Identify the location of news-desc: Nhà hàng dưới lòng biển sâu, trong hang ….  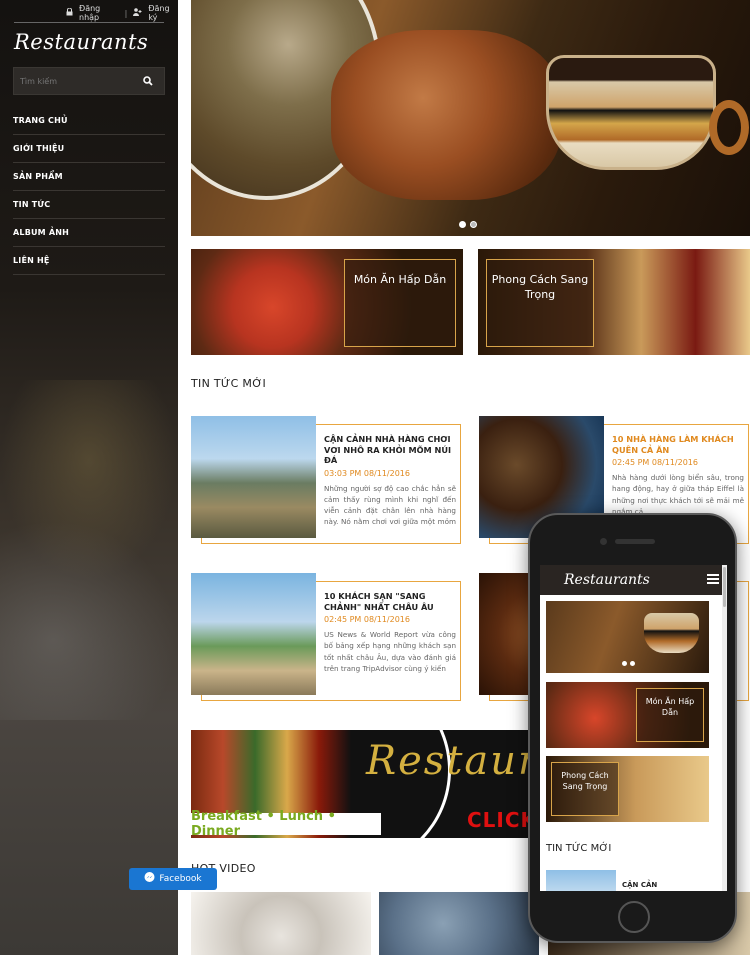
(678, 494).